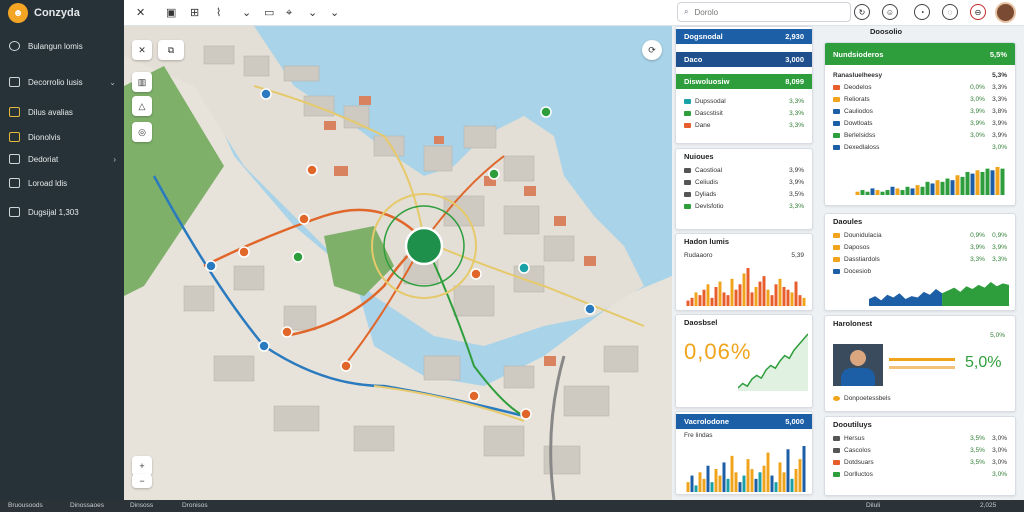 This screenshot has height=512, width=1024. Describe the element at coordinates (920, 111) in the screenshot. I see `list-item: Cauliodos 3,9% 3,8%` at that location.